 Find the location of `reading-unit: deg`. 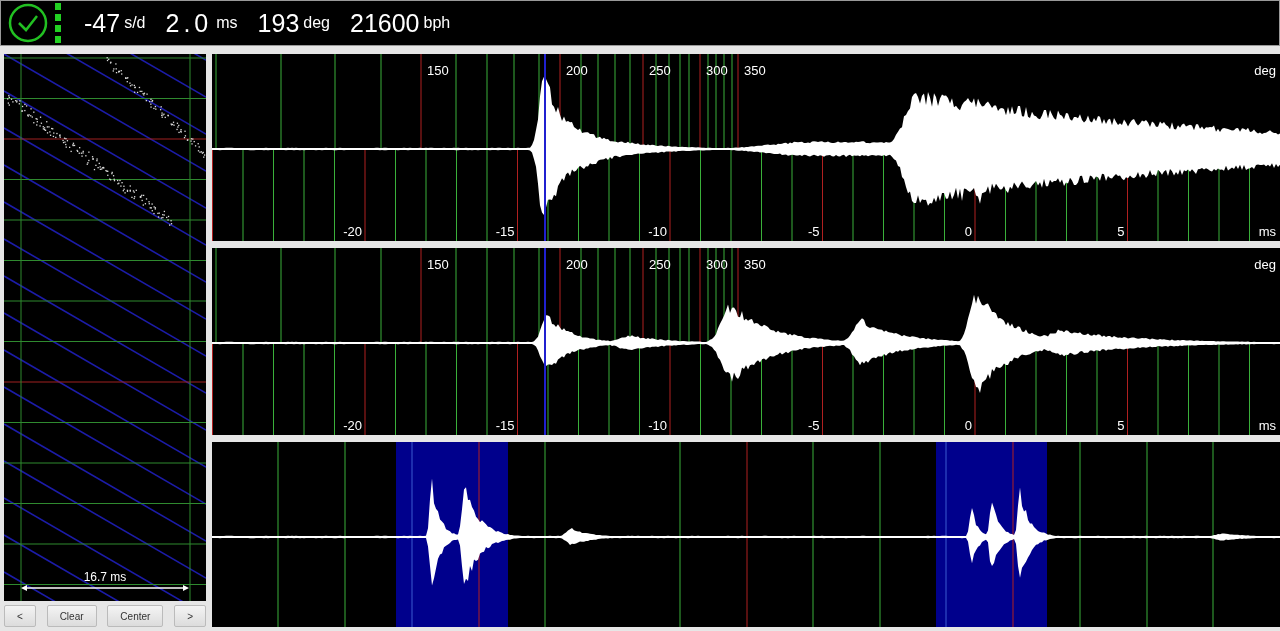

reading-unit: deg is located at coordinates (316, 23).